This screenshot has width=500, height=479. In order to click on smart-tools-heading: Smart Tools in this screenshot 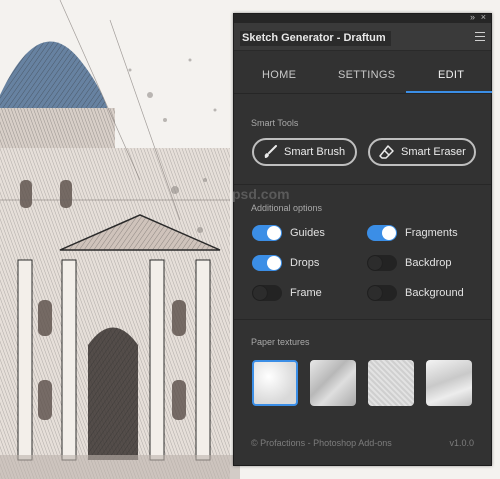, I will do `click(275, 123)`.